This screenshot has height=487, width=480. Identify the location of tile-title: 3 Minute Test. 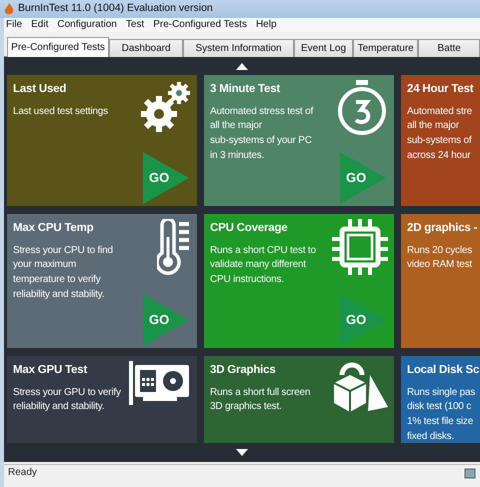
(245, 90).